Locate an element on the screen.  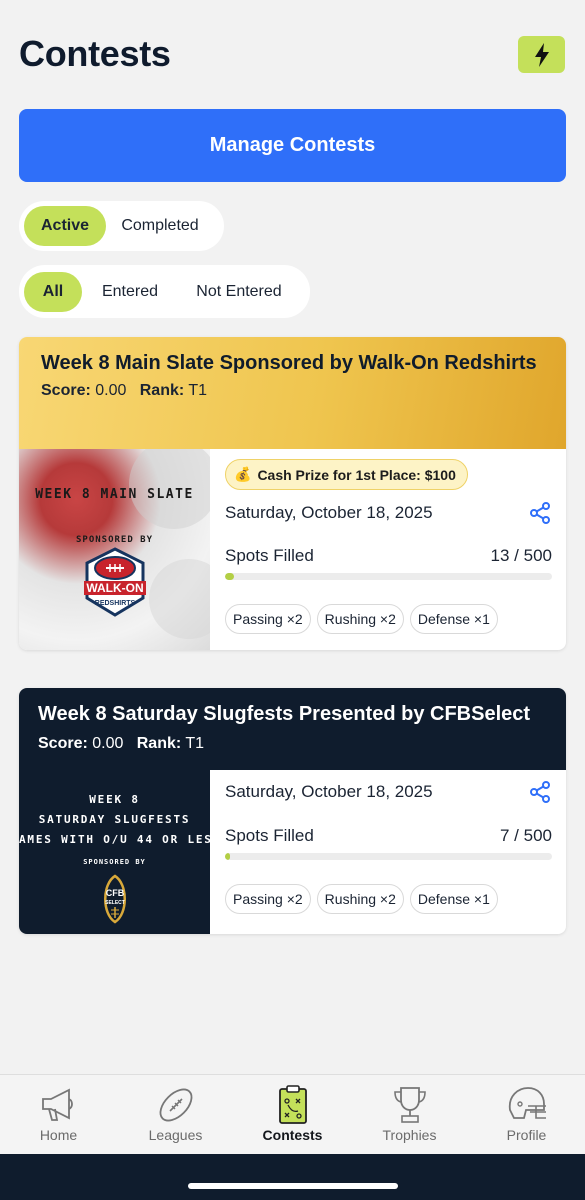
lightning-icon is located at coordinates (541, 54).